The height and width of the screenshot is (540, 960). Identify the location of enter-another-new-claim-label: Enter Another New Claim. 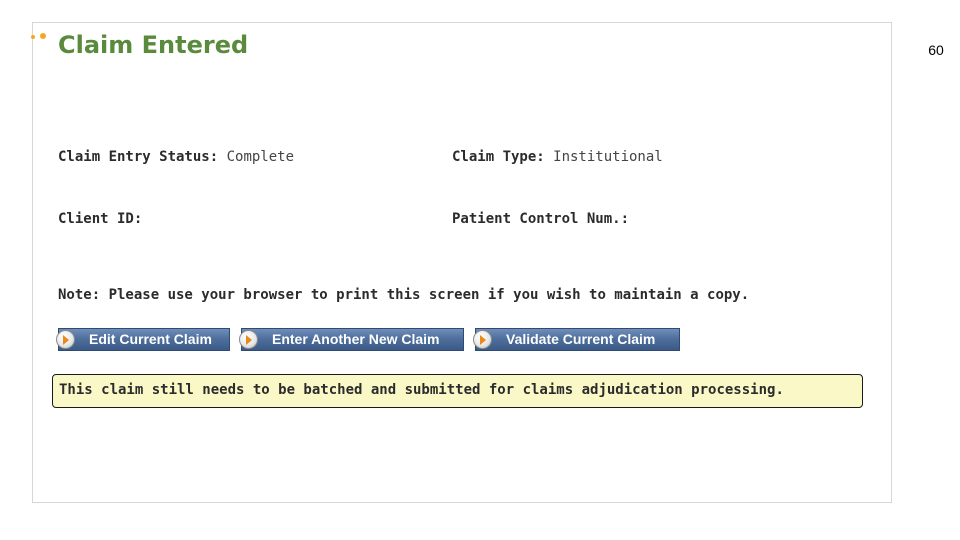
(356, 339).